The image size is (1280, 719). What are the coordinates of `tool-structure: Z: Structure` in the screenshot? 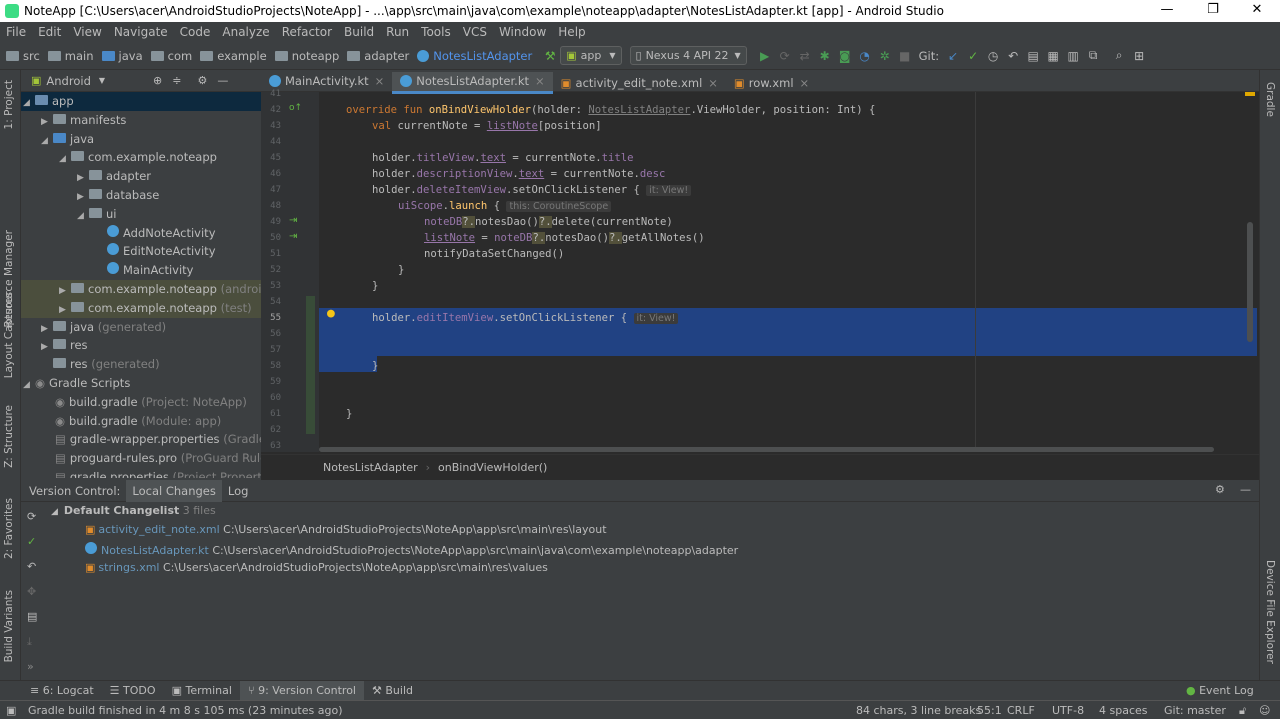 It's located at (9, 436).